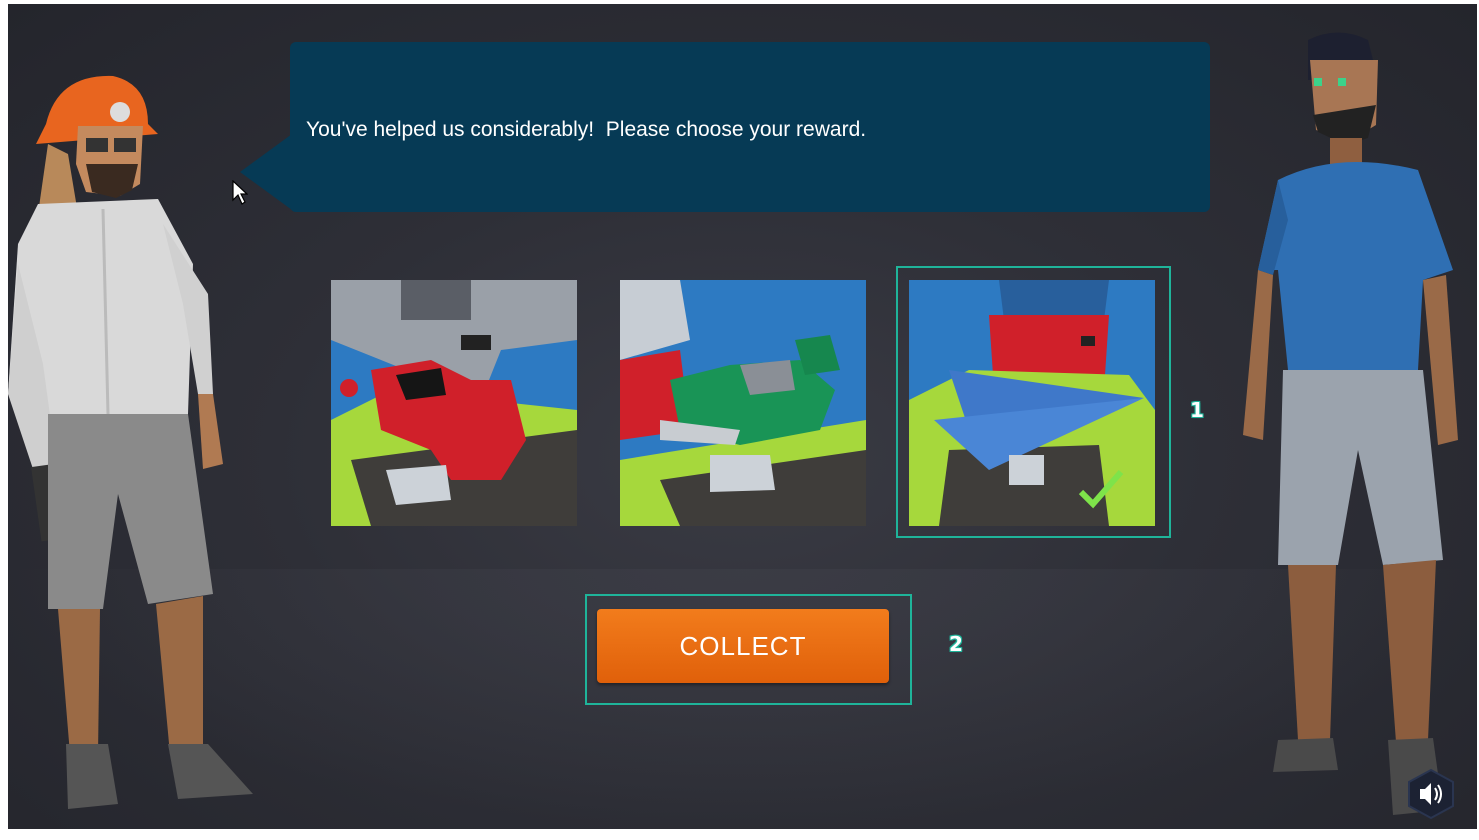 Image resolution: width=1479 pixels, height=840 pixels. I want to click on reward-card-scooter, so click(454, 403).